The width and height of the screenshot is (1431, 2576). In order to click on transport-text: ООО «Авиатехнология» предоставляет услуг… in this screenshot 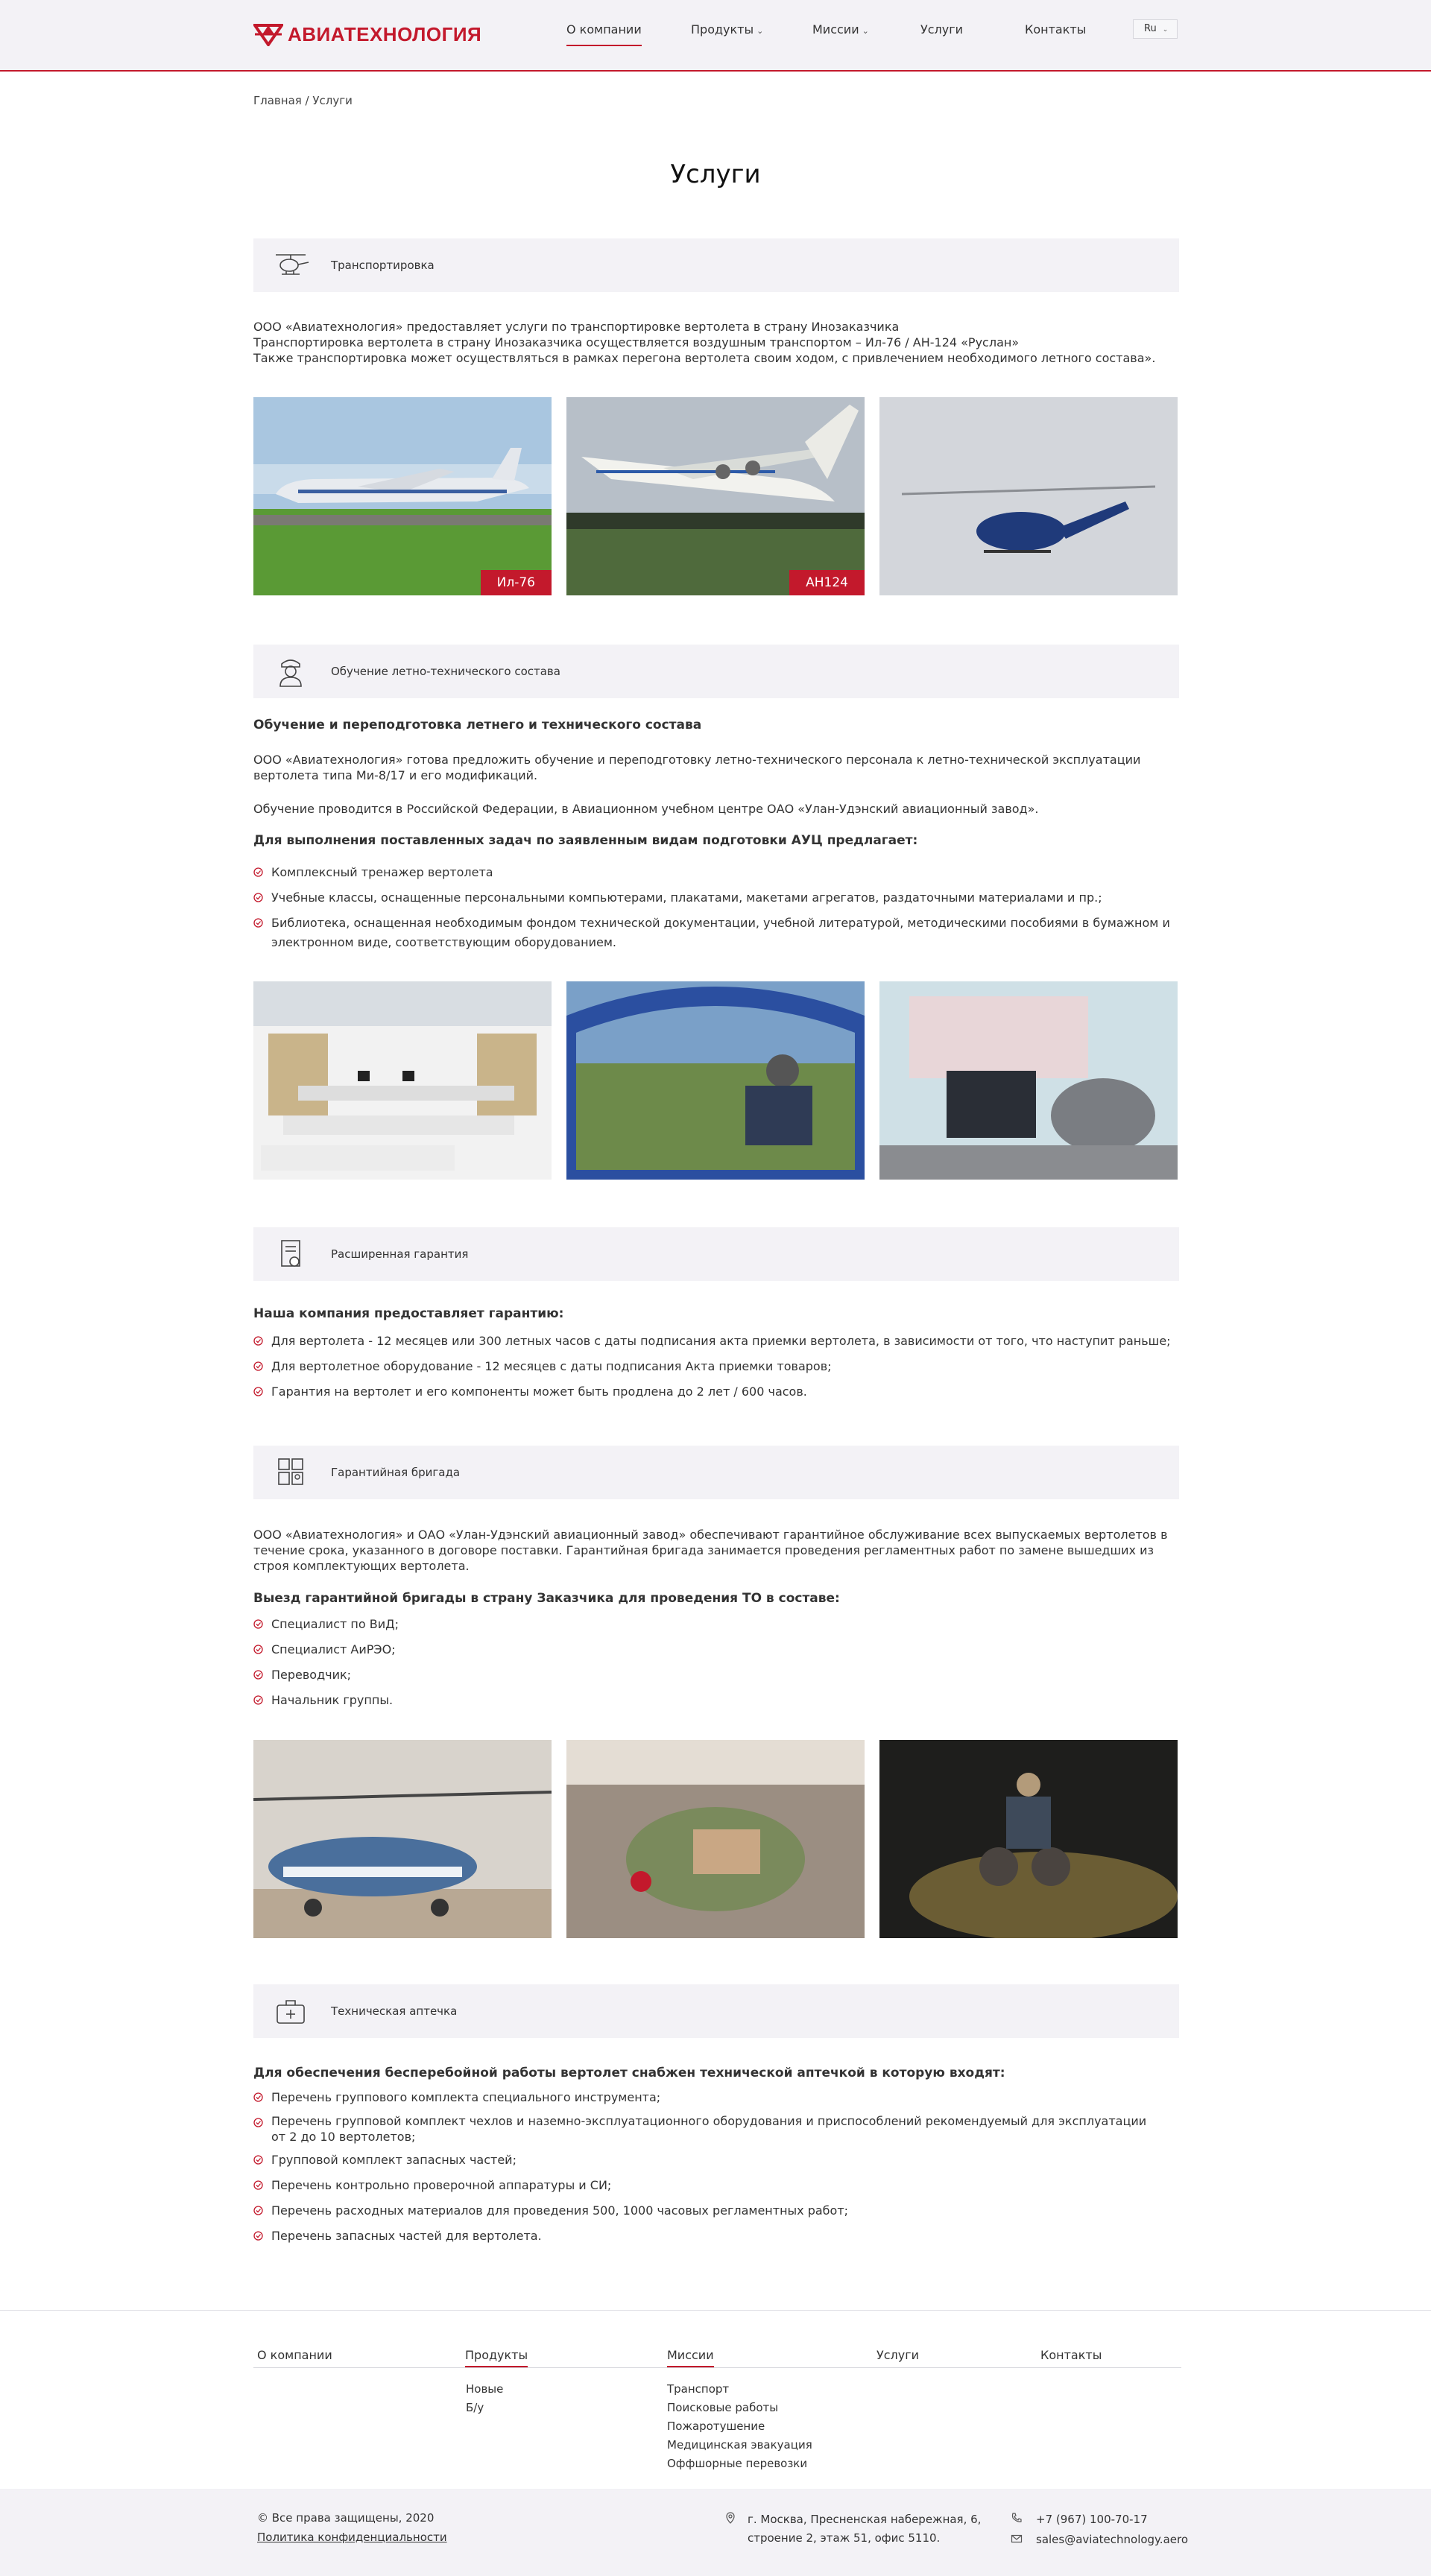, I will do `click(716, 342)`.